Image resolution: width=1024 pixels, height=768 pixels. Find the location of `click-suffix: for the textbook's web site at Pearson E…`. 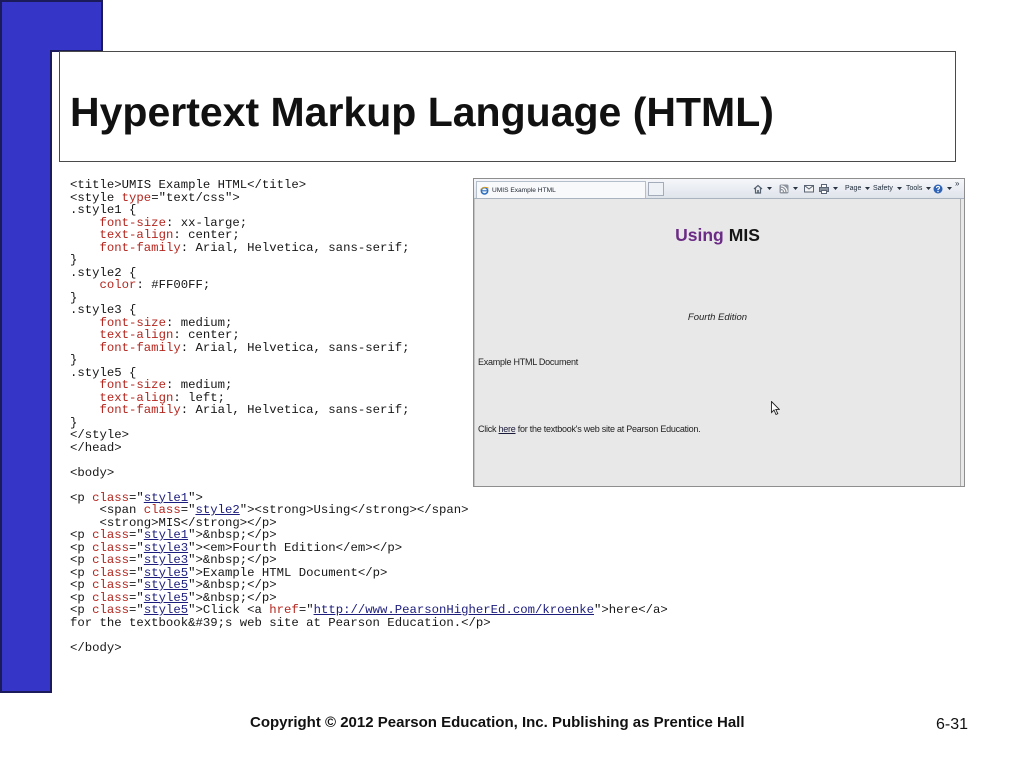

click-suffix: for the textbook's web site at Pearson E… is located at coordinates (608, 429).